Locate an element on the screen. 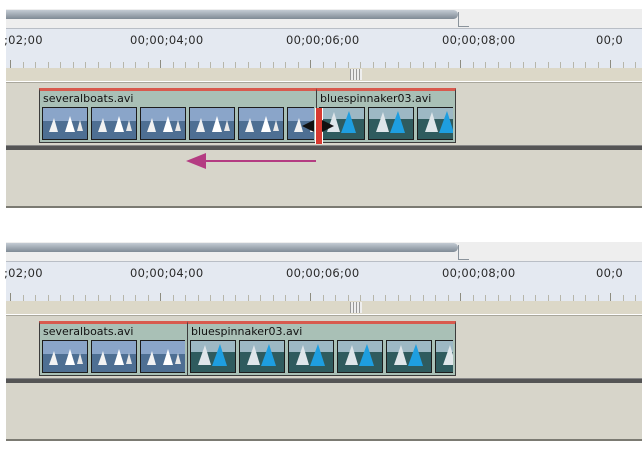 The height and width of the screenshot is (450, 642). rolling-edit-cursor-icon is located at coordinates (318, 126).